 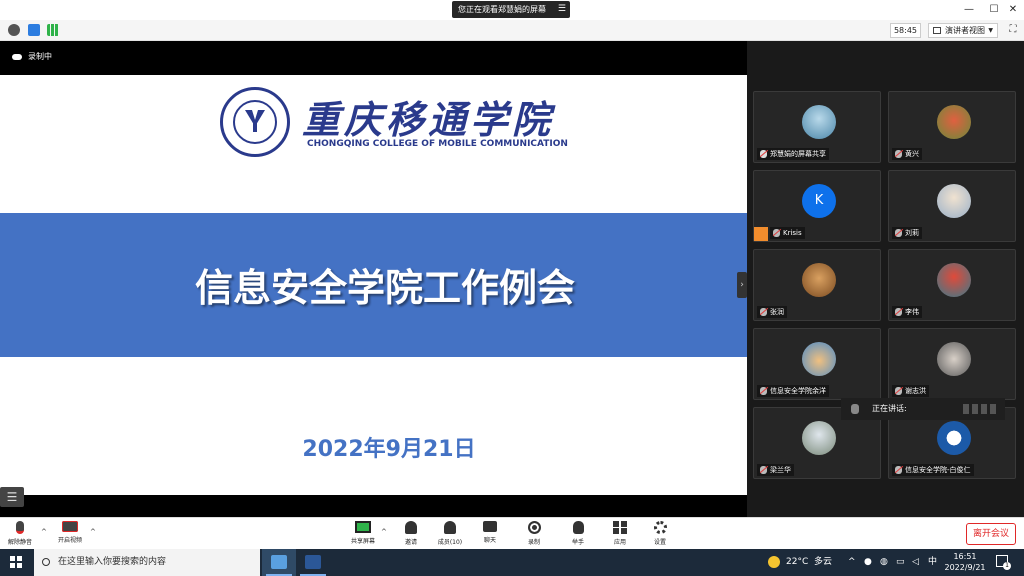 I want to click on record-button: 录制, so click(x=534, y=535).